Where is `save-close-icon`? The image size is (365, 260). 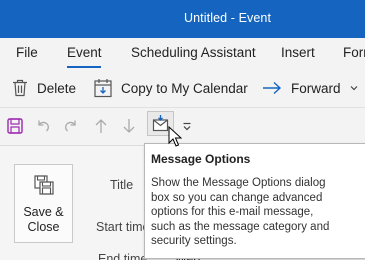
save-close-icon is located at coordinates (44, 185).